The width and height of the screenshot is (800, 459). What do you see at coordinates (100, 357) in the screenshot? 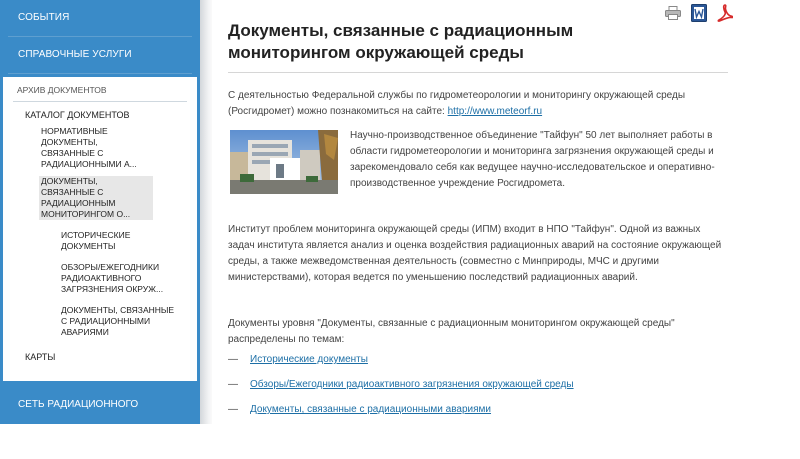
I see `sidebar-item-maps: КАРТЫ` at bounding box center [100, 357].